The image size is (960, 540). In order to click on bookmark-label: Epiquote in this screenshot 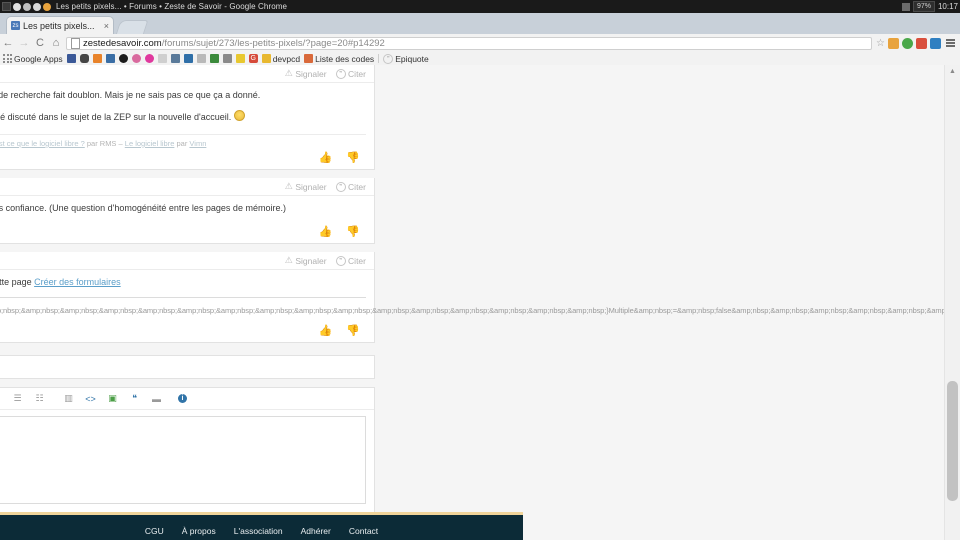, I will do `click(412, 58)`.